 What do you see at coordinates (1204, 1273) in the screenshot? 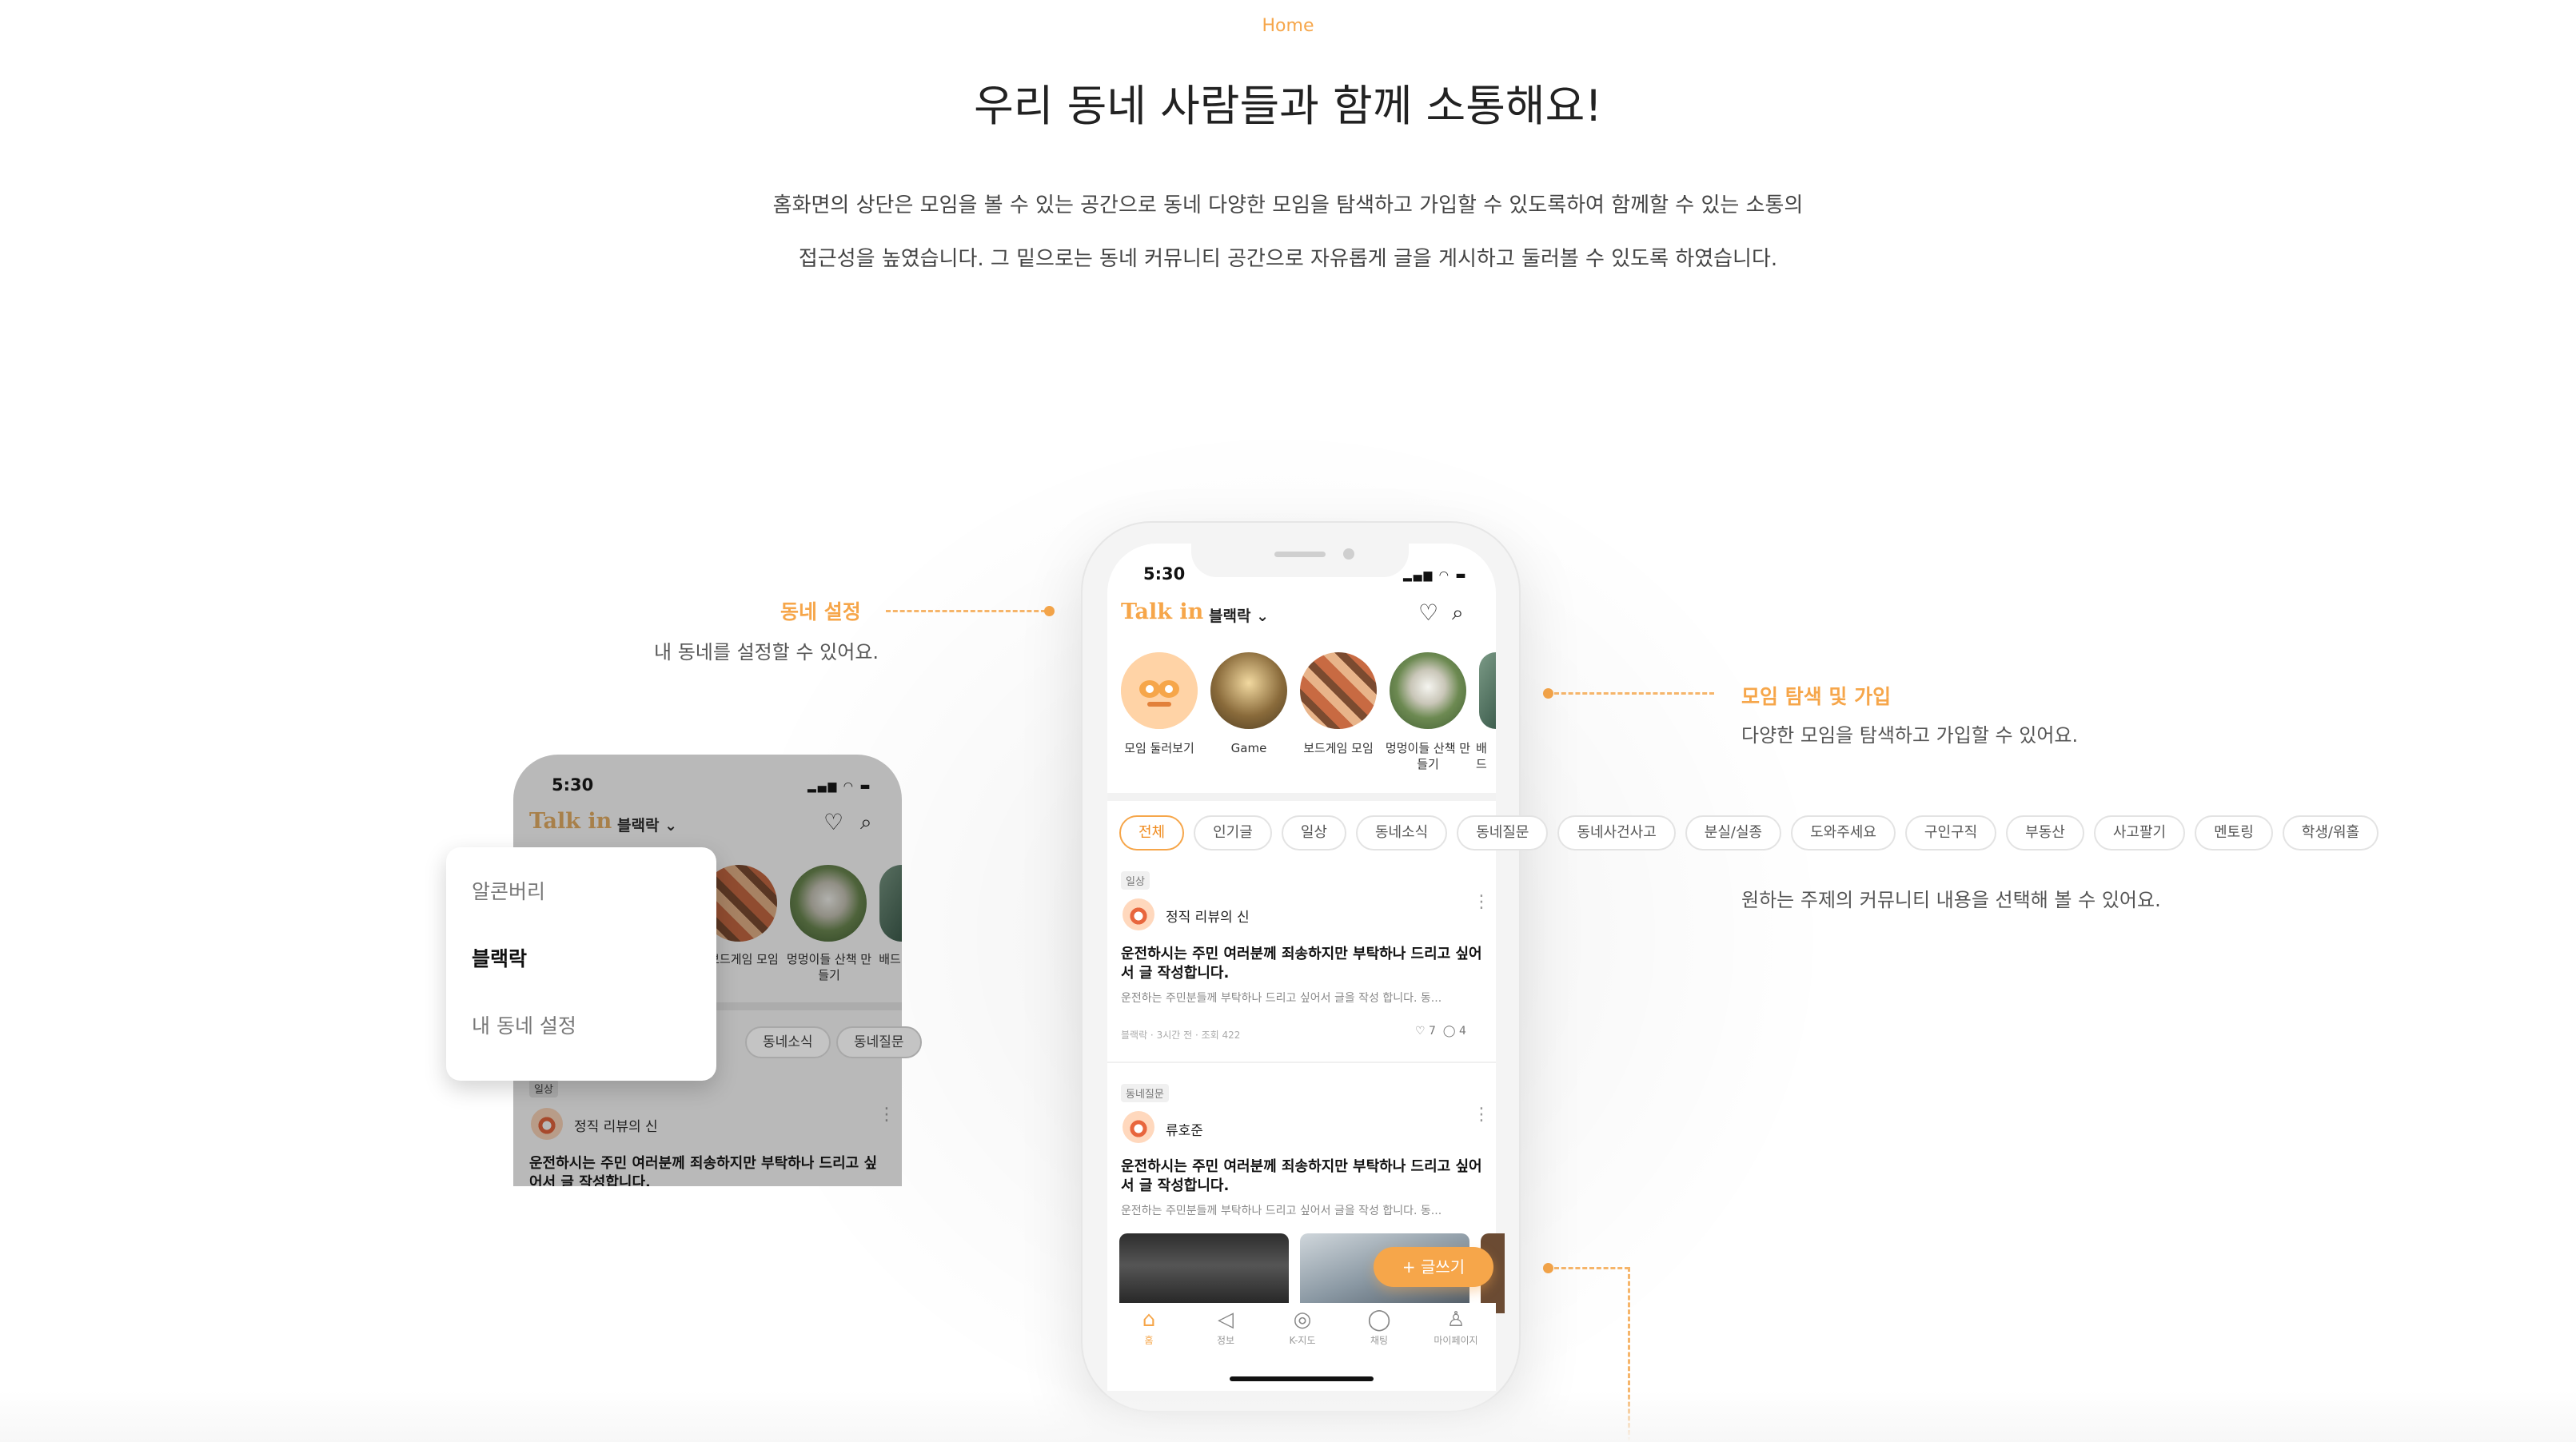
I see `post-image-gym` at bounding box center [1204, 1273].